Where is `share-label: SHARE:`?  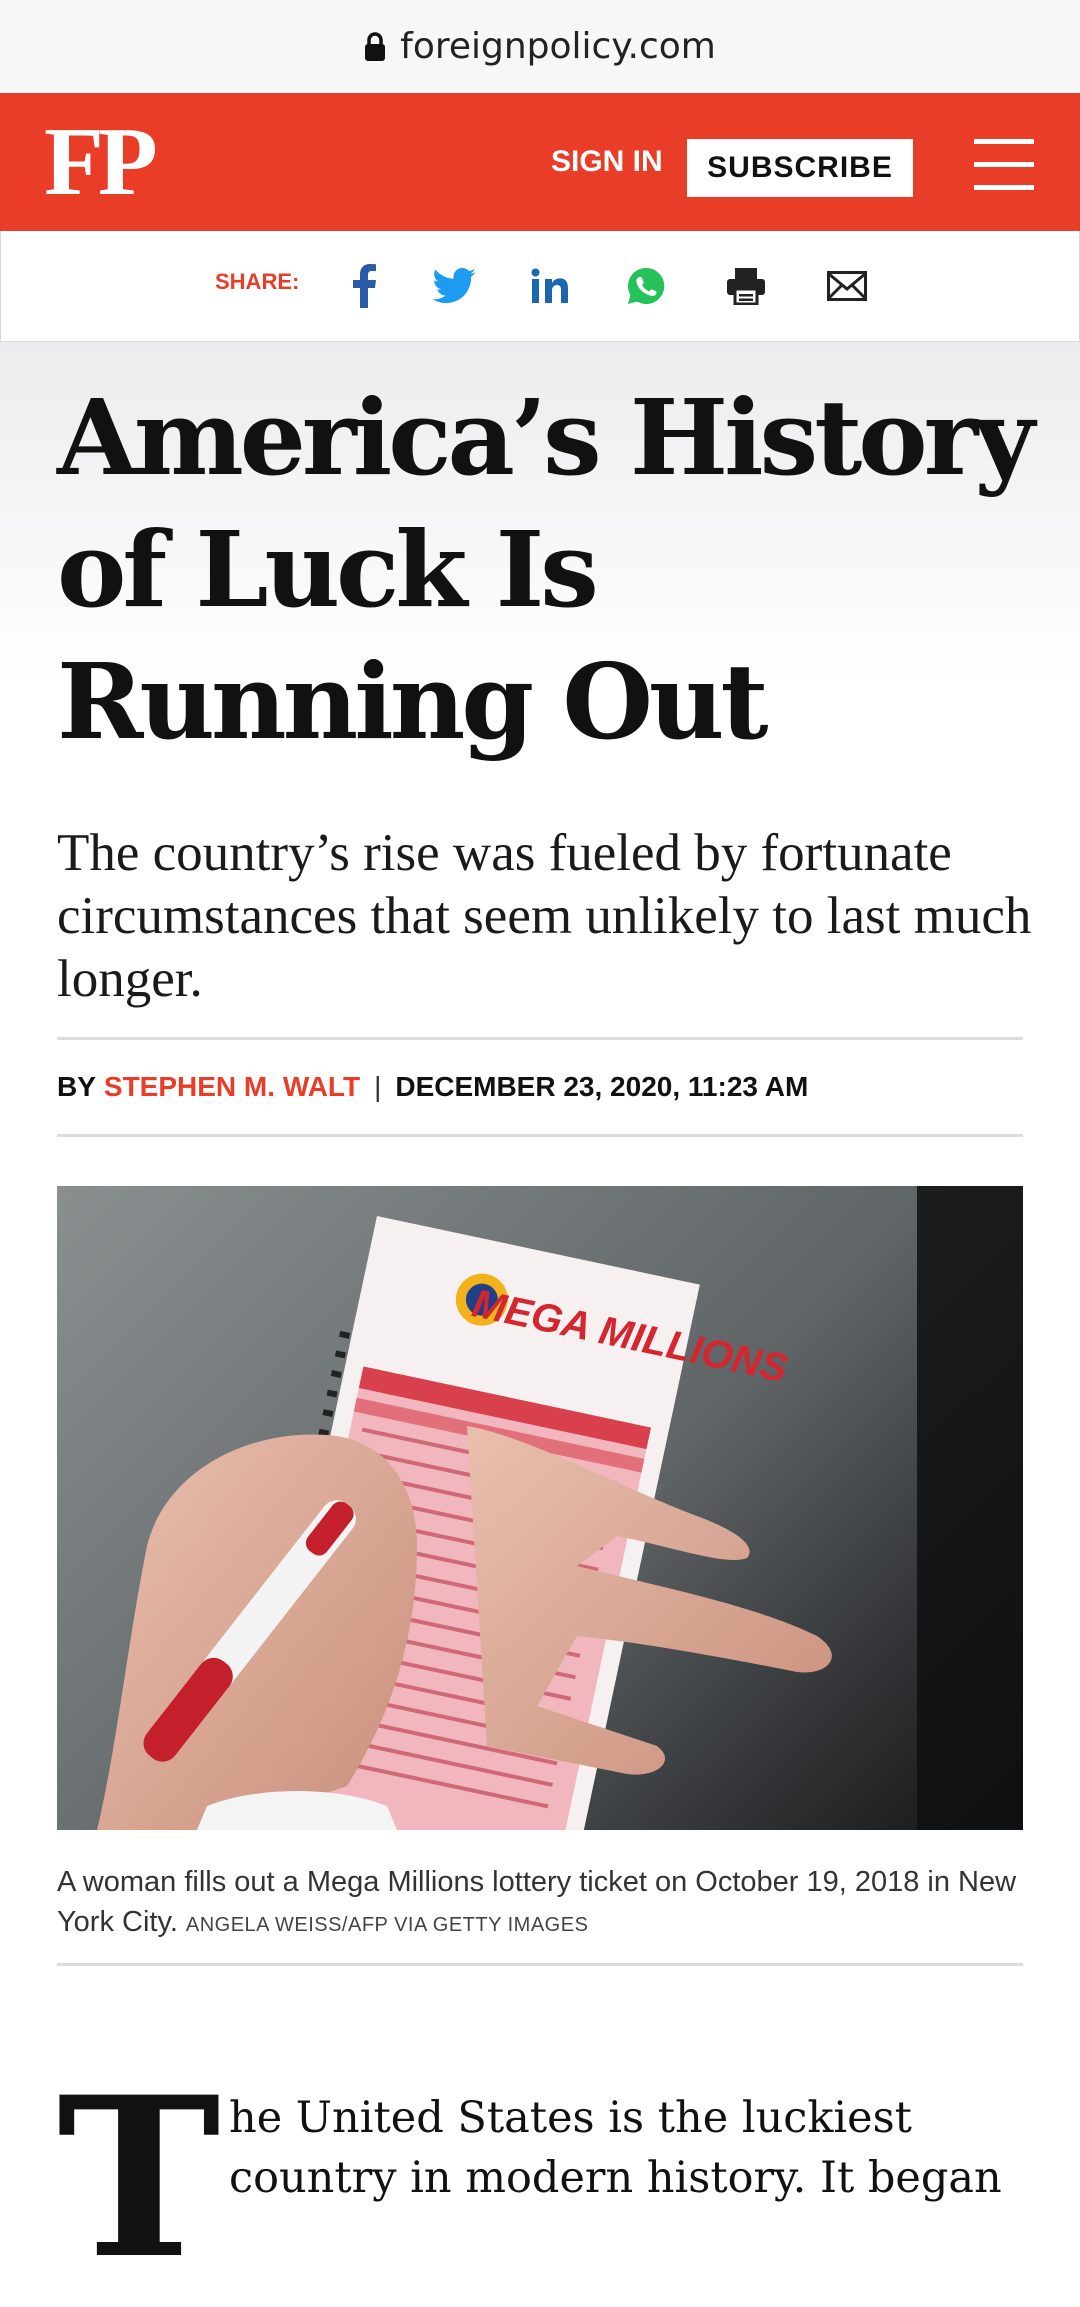 share-label: SHARE: is located at coordinates (257, 281).